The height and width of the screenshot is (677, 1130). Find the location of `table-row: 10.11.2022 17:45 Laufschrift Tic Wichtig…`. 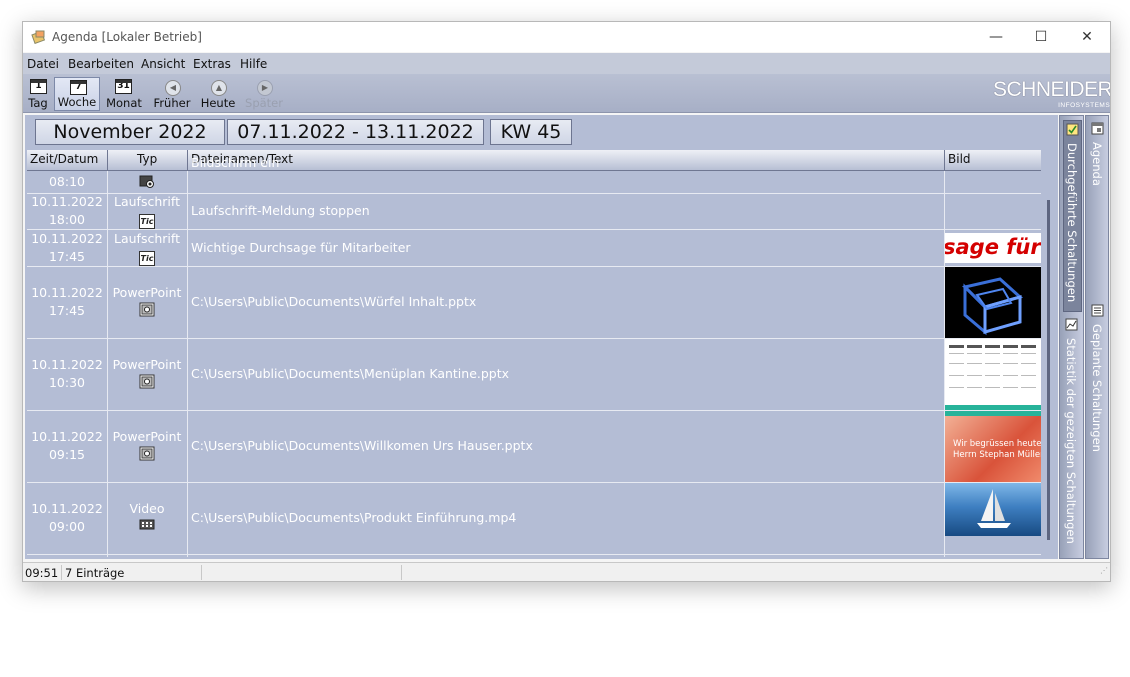

table-row: 10.11.2022 17:45 Laufschrift Tic Wichtig… is located at coordinates (534, 248).